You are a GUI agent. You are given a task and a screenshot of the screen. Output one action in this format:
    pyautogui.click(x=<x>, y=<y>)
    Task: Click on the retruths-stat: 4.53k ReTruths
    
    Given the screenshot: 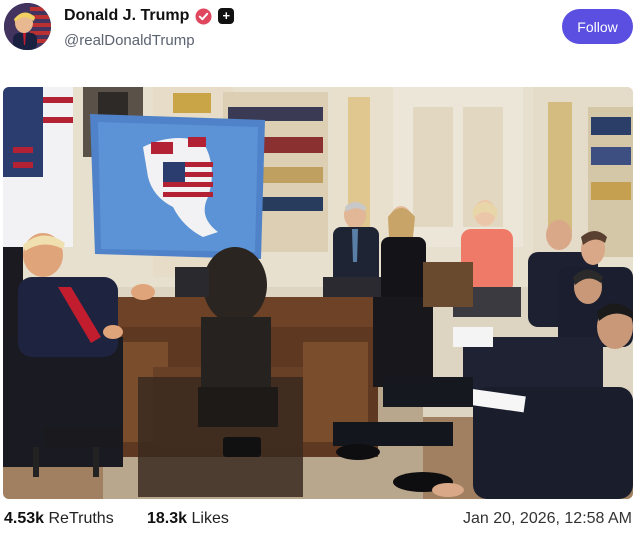 What is the action you would take?
    pyautogui.click(x=59, y=519)
    